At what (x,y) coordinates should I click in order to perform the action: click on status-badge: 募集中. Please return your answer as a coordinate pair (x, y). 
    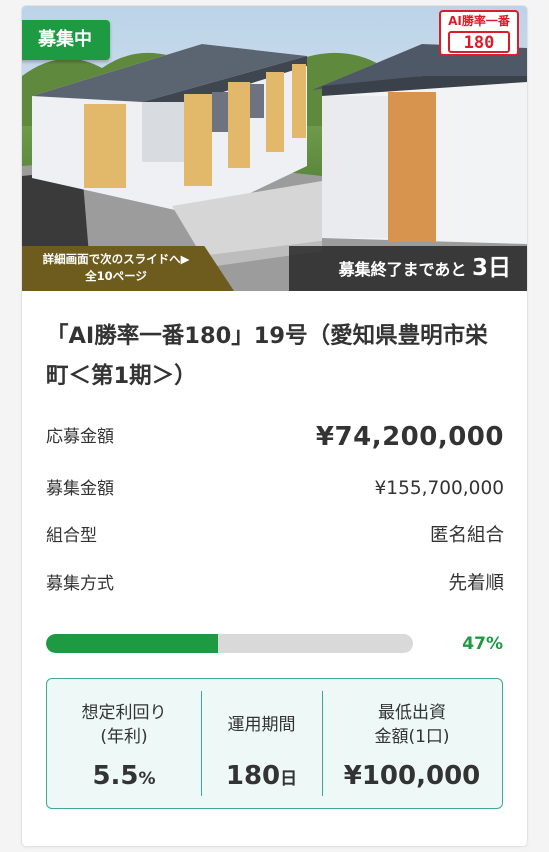
    Looking at the image, I should click on (66, 40).